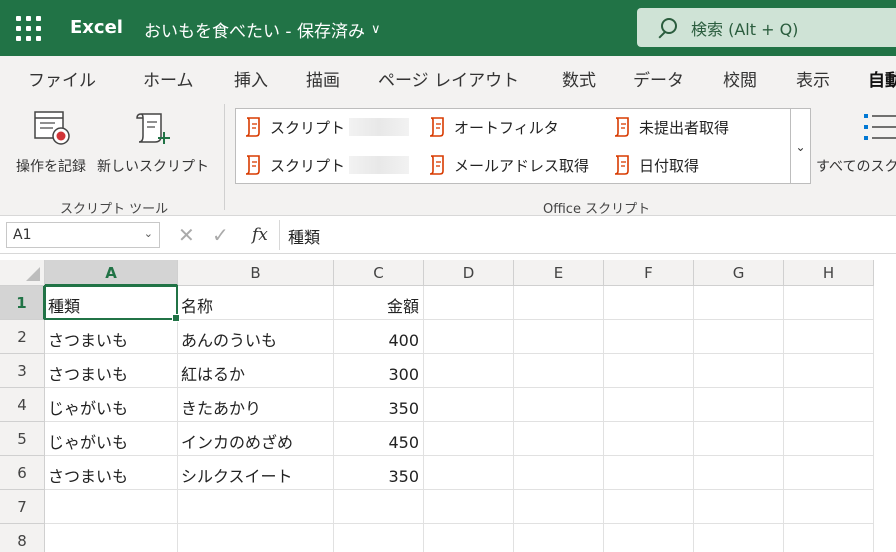  I want to click on cell-d5, so click(469, 439).